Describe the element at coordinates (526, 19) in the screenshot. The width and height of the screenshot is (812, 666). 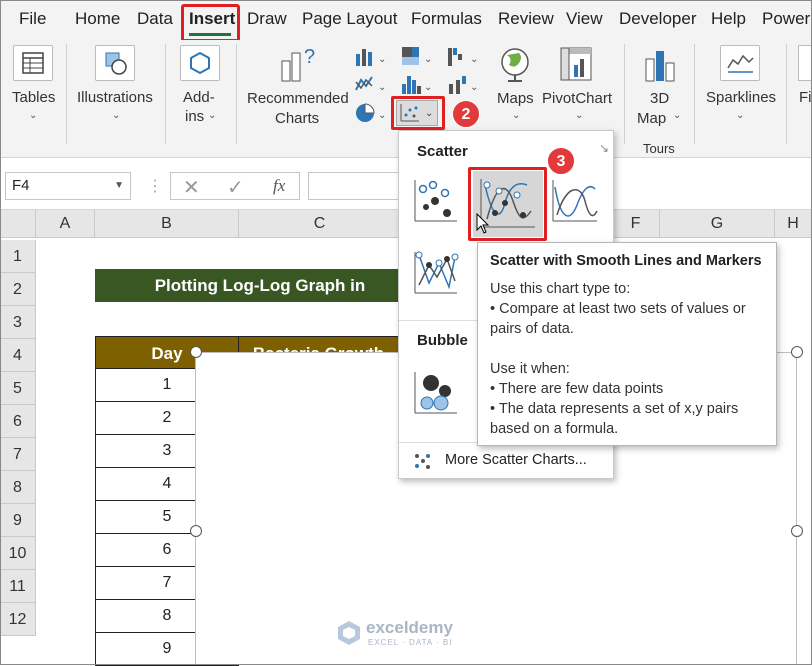
I see `tab-review: Review` at that location.